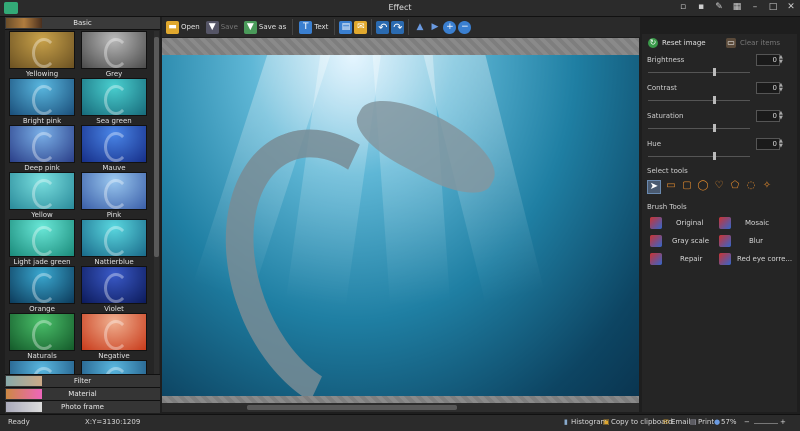 The width and height of the screenshot is (800, 431). Describe the element at coordinates (42, 195) in the screenshot. I see `effect-thumbnail: Yellow` at that location.